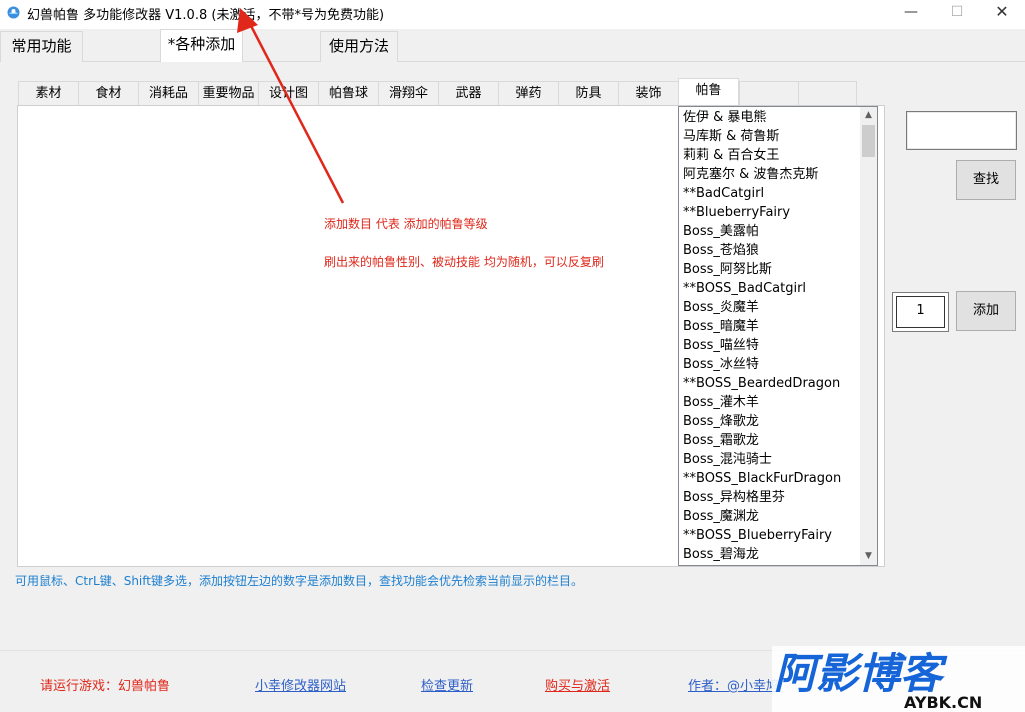 Image resolution: width=1025 pixels, height=712 pixels. What do you see at coordinates (721, 421) in the screenshot?
I see `list-item: Boss_烽歌龙` at bounding box center [721, 421].